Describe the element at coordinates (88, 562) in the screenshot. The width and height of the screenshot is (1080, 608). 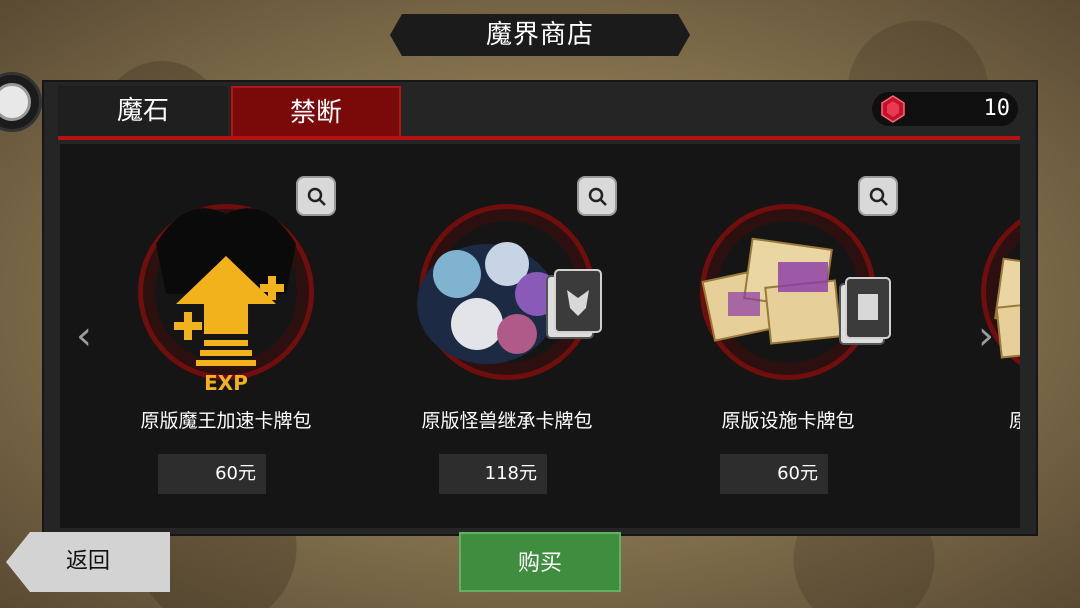
I see `back-button: 返回` at that location.